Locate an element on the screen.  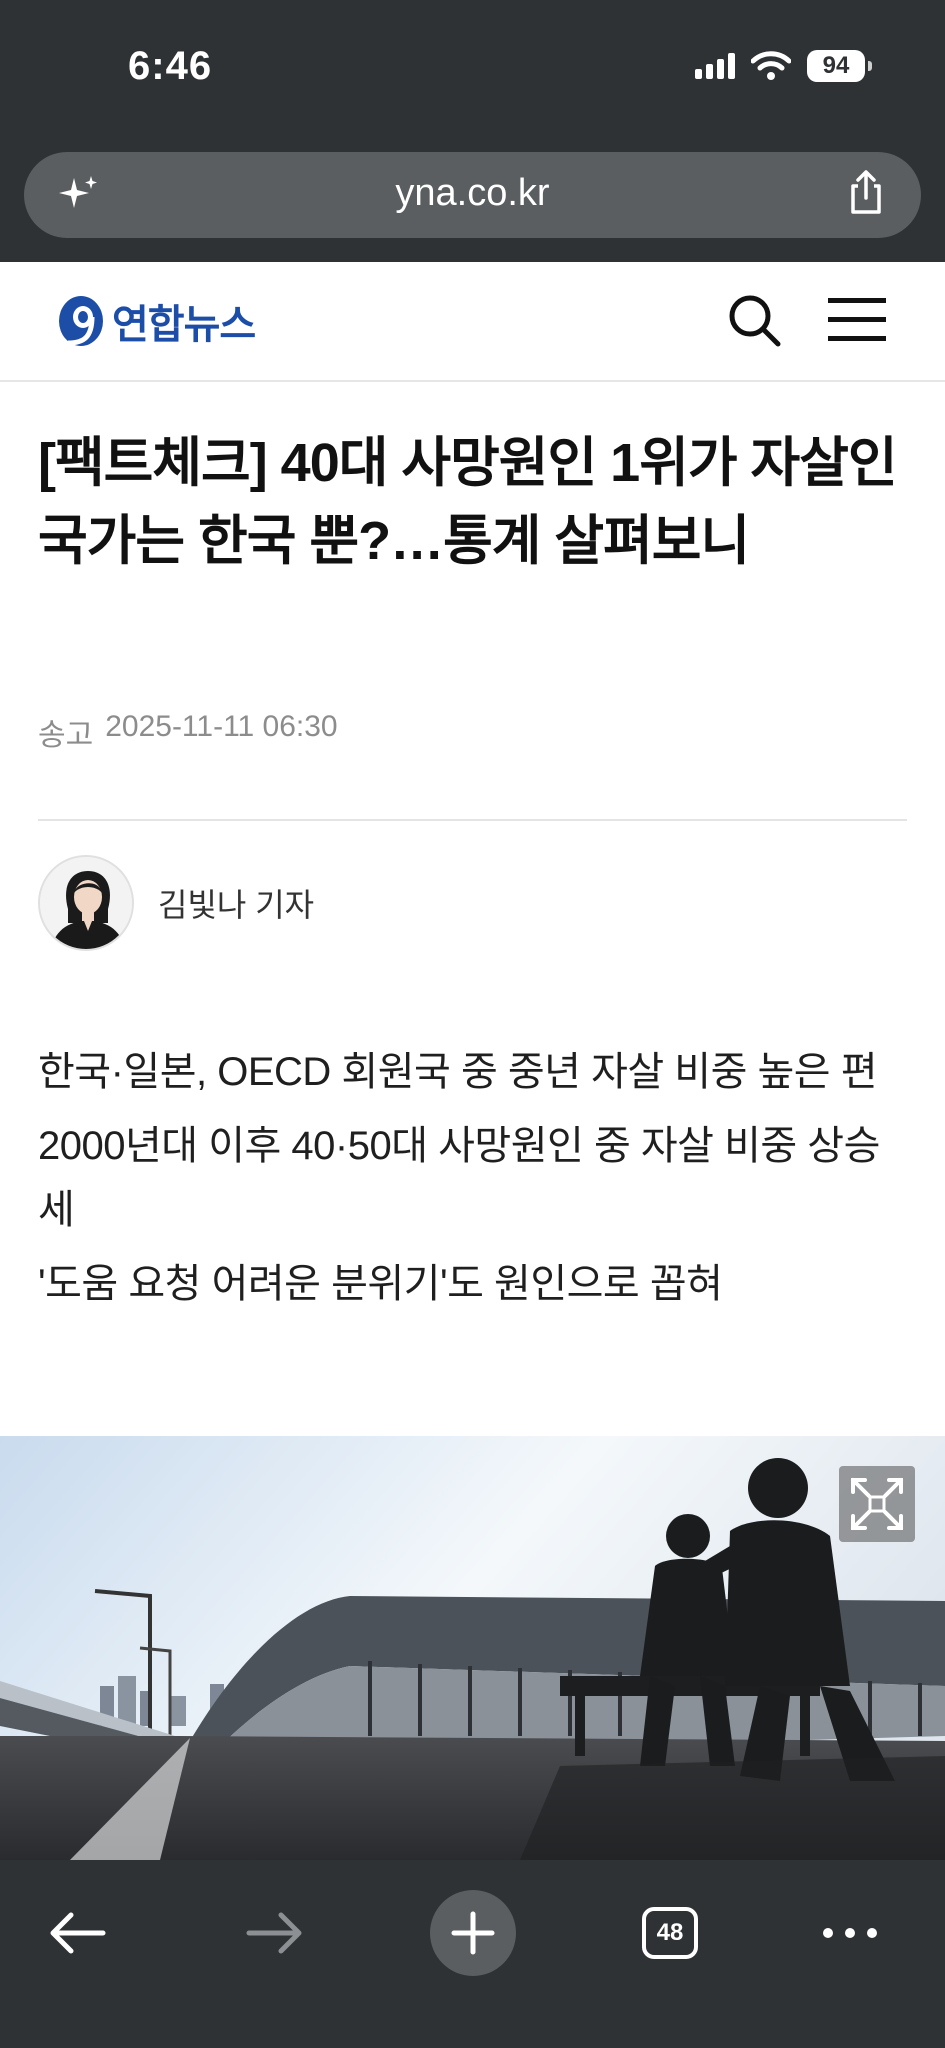
more-icon is located at coordinates (850, 1933).